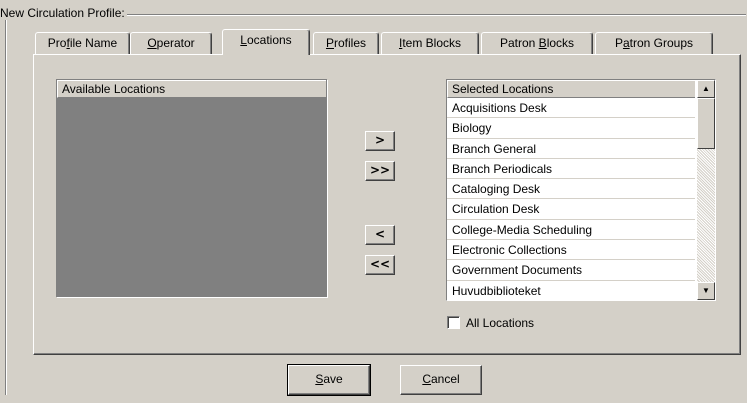  Describe the element at coordinates (380, 265) in the screenshot. I see `remove-all-locations-button: <<` at that location.